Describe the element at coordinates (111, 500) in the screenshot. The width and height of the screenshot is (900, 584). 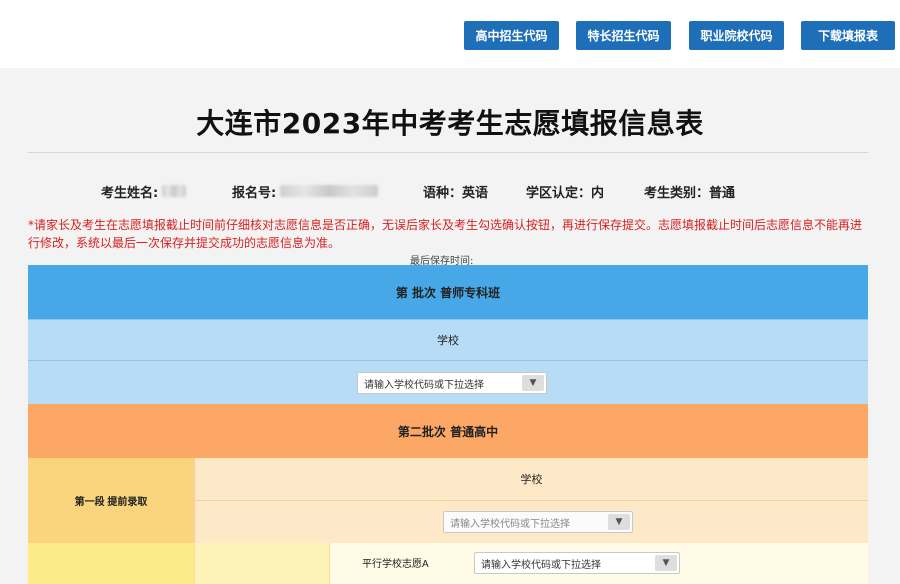
I see `stage1-label: 第一段 提前录取` at that location.